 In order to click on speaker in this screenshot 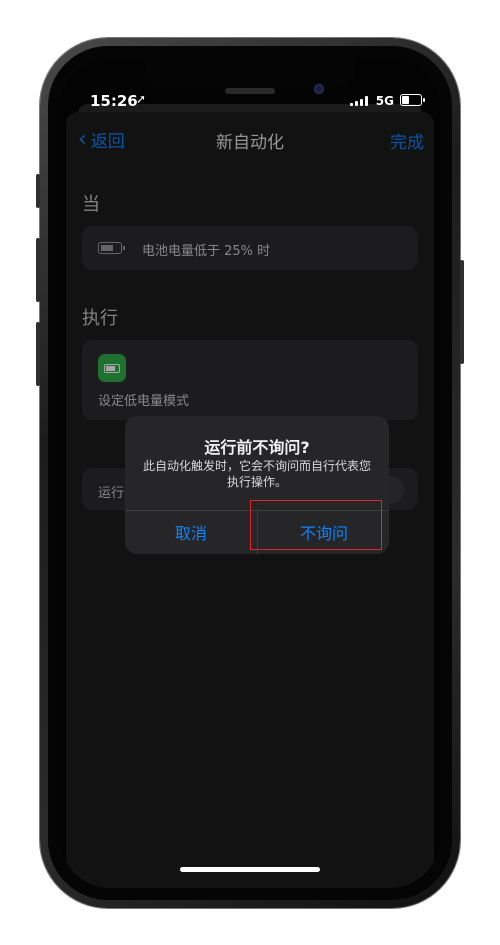, I will do `click(250, 91)`.